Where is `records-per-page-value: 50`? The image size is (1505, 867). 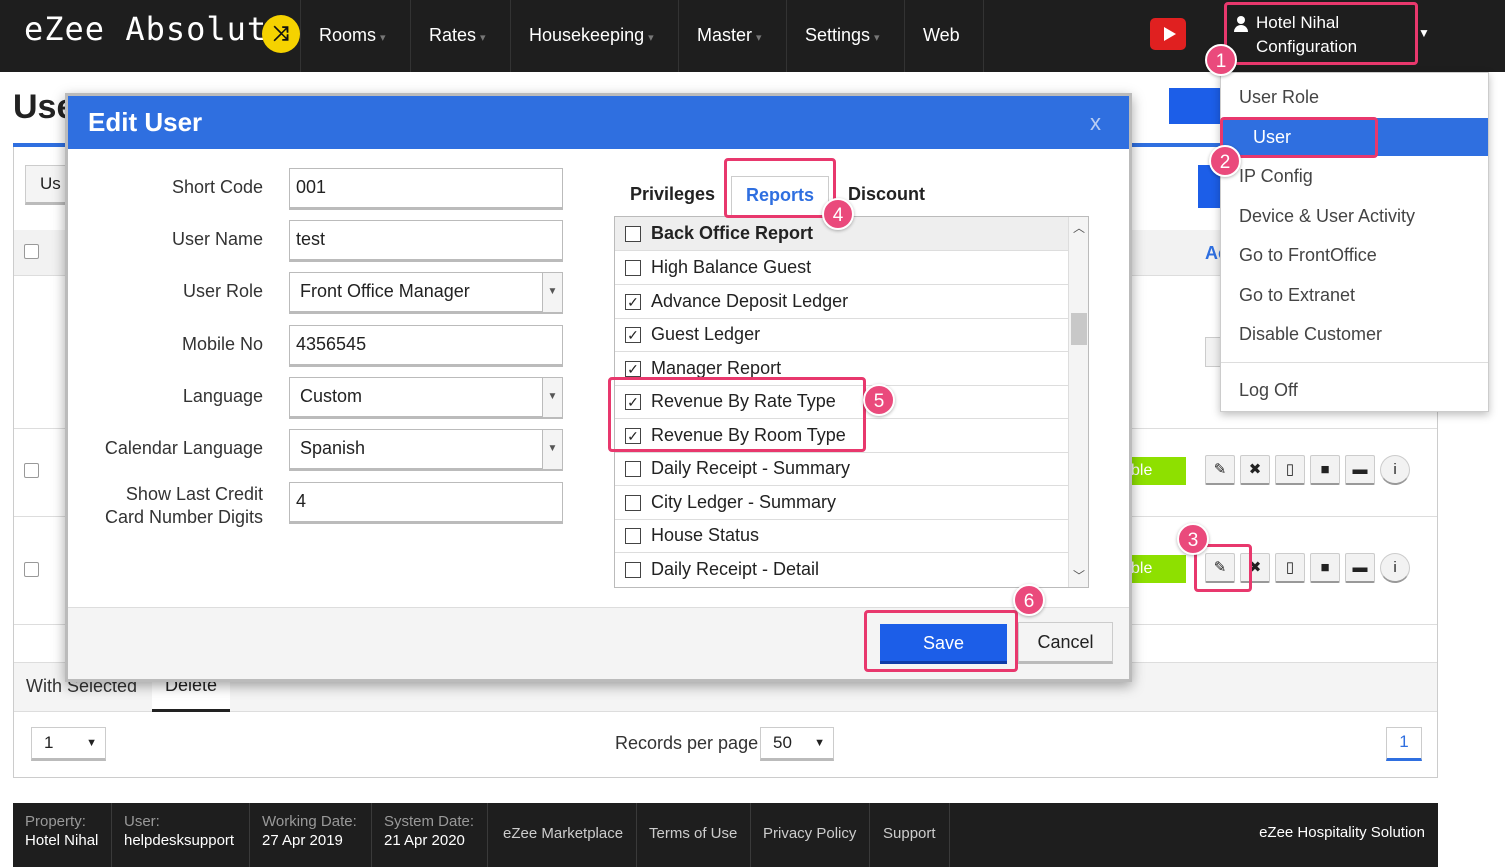
records-per-page-value: 50 is located at coordinates (782, 742).